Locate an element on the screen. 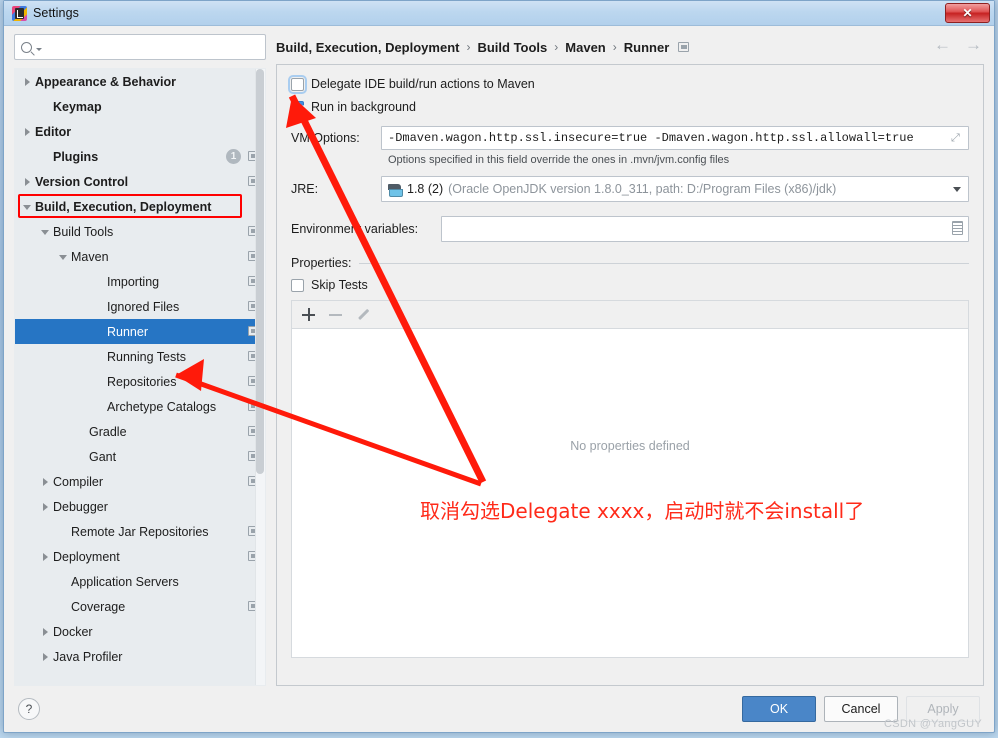 This screenshot has width=998, height=738. sidebar-item-label: Editor is located at coordinates (53, 131).